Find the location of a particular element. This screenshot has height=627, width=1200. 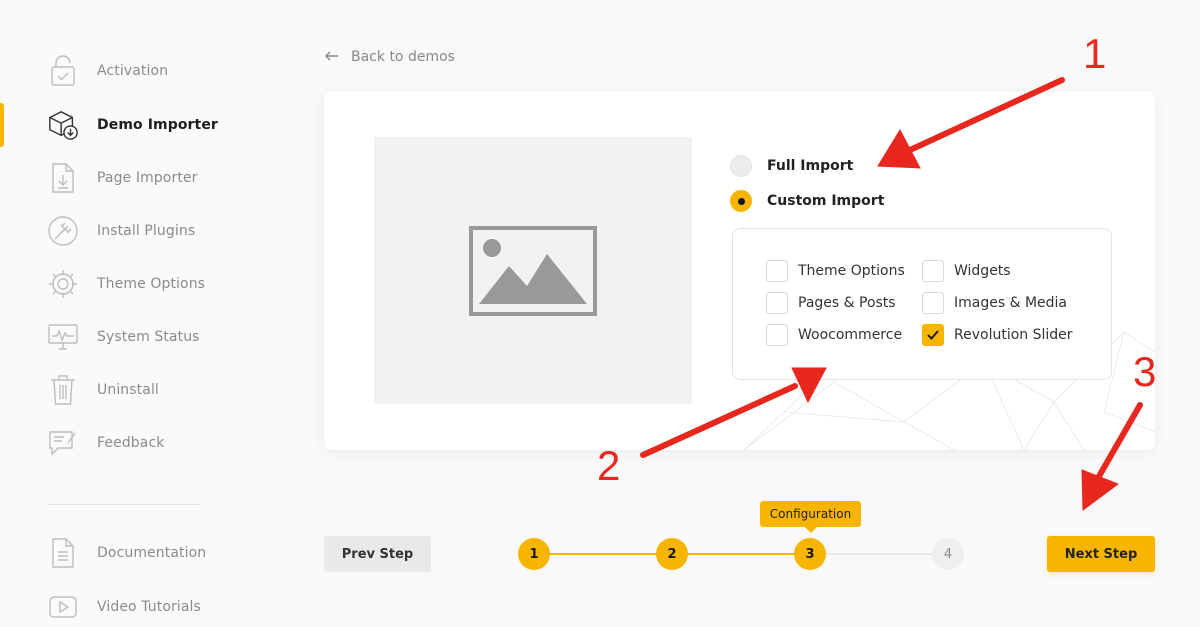

step-4: 4 is located at coordinates (948, 554).